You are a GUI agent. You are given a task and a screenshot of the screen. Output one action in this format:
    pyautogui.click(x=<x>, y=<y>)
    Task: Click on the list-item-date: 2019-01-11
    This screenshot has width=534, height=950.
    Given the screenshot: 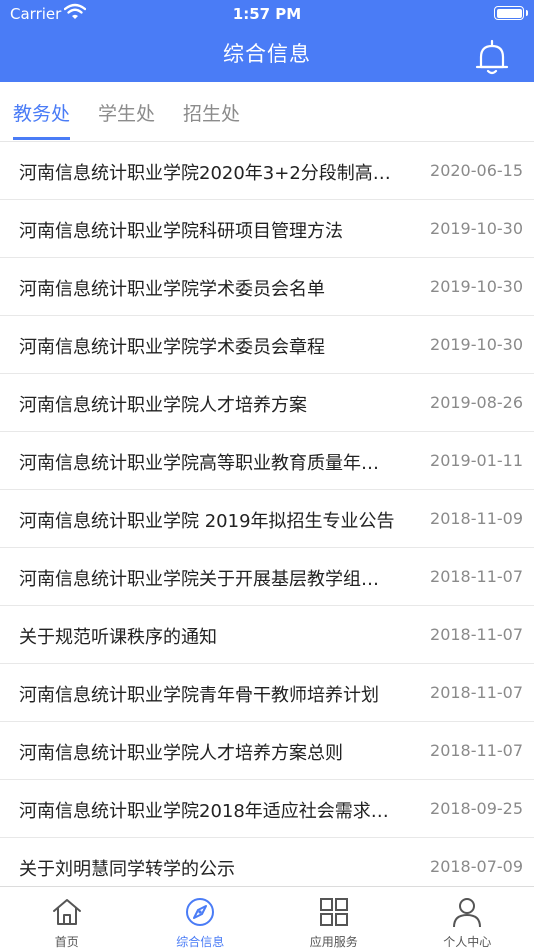 What is the action you would take?
    pyautogui.click(x=476, y=460)
    